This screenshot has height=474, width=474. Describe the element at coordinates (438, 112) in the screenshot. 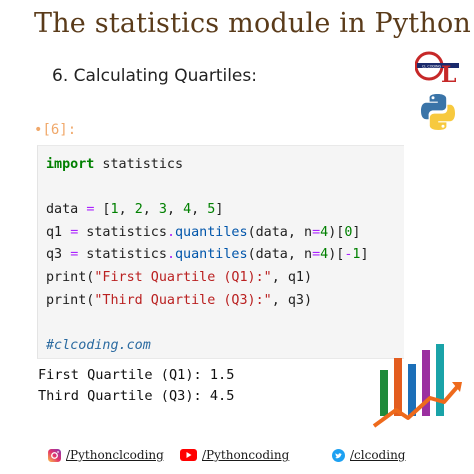

I see `python-logo` at that location.